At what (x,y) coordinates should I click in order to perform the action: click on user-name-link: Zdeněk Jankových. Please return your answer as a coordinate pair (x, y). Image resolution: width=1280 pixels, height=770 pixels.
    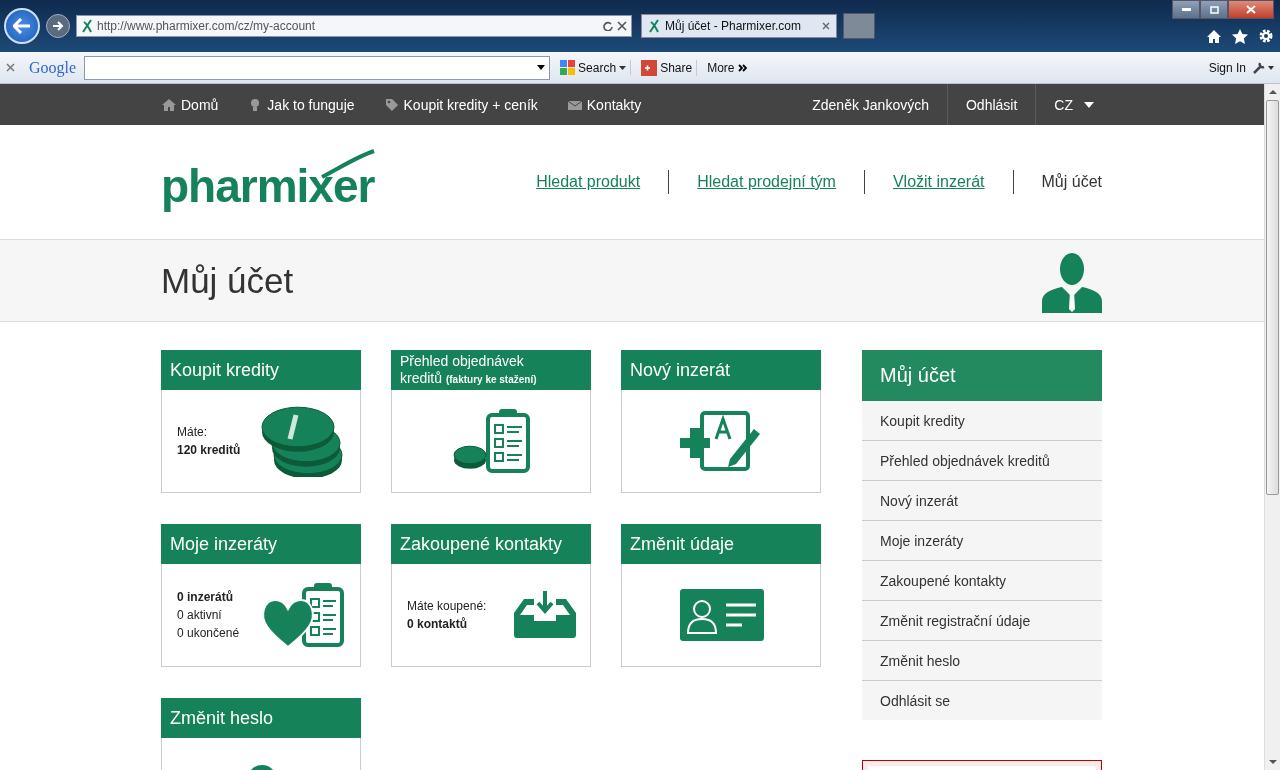
    Looking at the image, I should click on (871, 104).